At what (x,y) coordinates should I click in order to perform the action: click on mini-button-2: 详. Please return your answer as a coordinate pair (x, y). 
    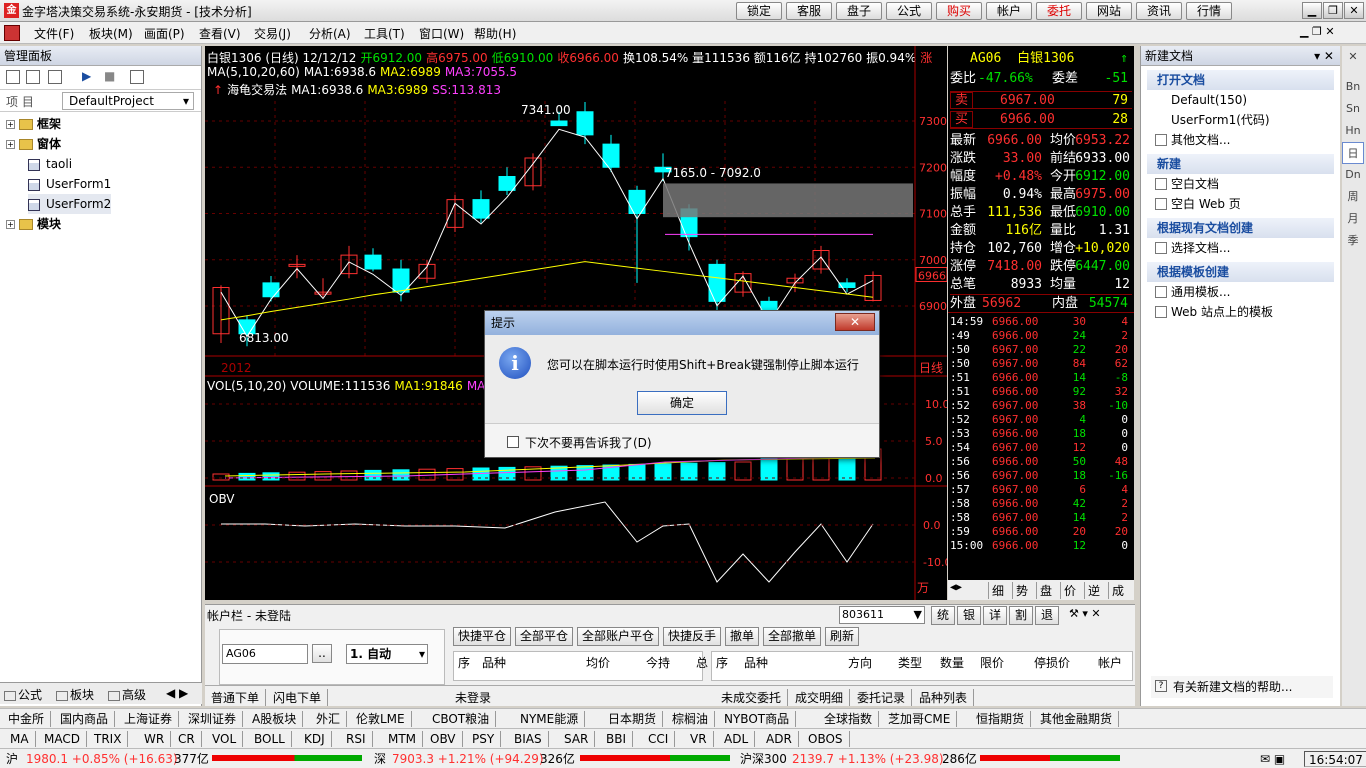
    Looking at the image, I should click on (995, 615).